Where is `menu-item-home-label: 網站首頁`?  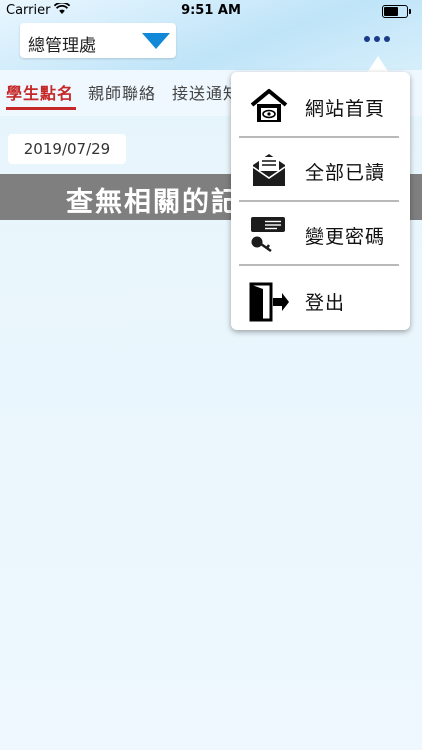 menu-item-home-label: 網站首頁 is located at coordinates (345, 109).